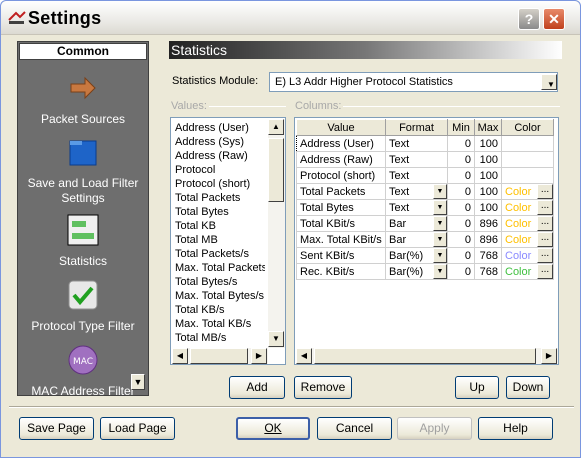  What do you see at coordinates (341, 223) in the screenshot?
I see `cell-value: Total KBit/s` at bounding box center [341, 223].